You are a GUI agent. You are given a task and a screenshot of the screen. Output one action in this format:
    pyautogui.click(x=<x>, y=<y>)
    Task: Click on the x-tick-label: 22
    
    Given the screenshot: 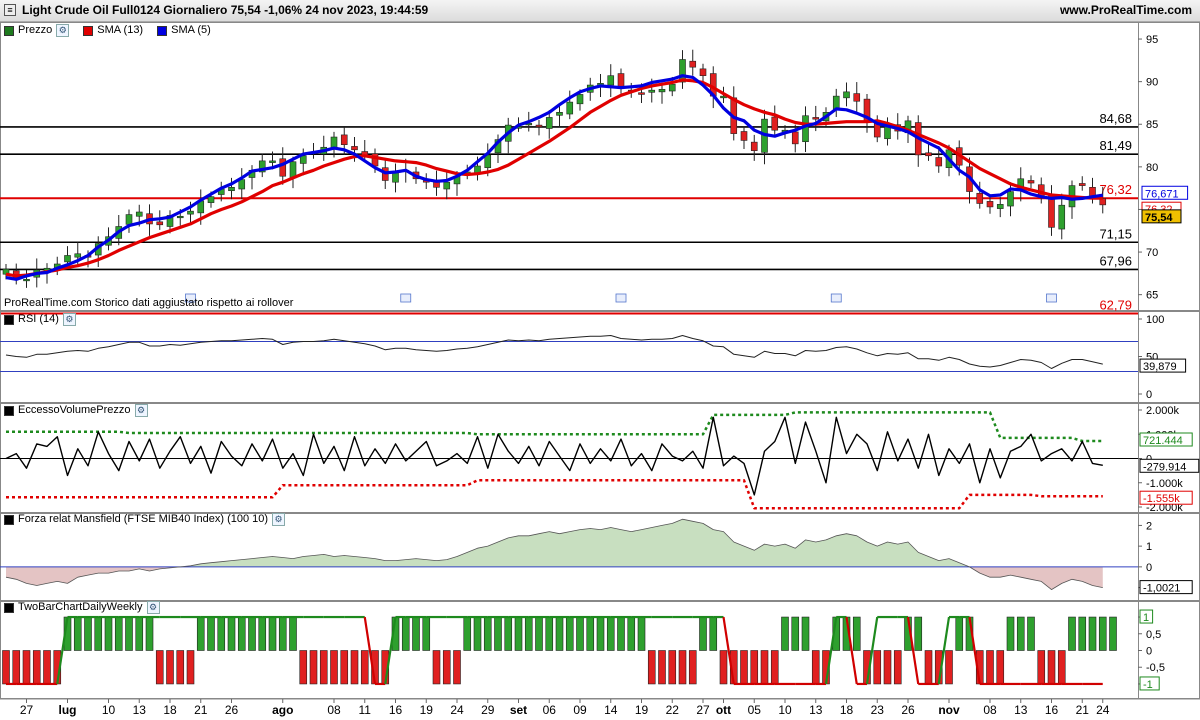 What is the action you would take?
    pyautogui.click(x=673, y=710)
    